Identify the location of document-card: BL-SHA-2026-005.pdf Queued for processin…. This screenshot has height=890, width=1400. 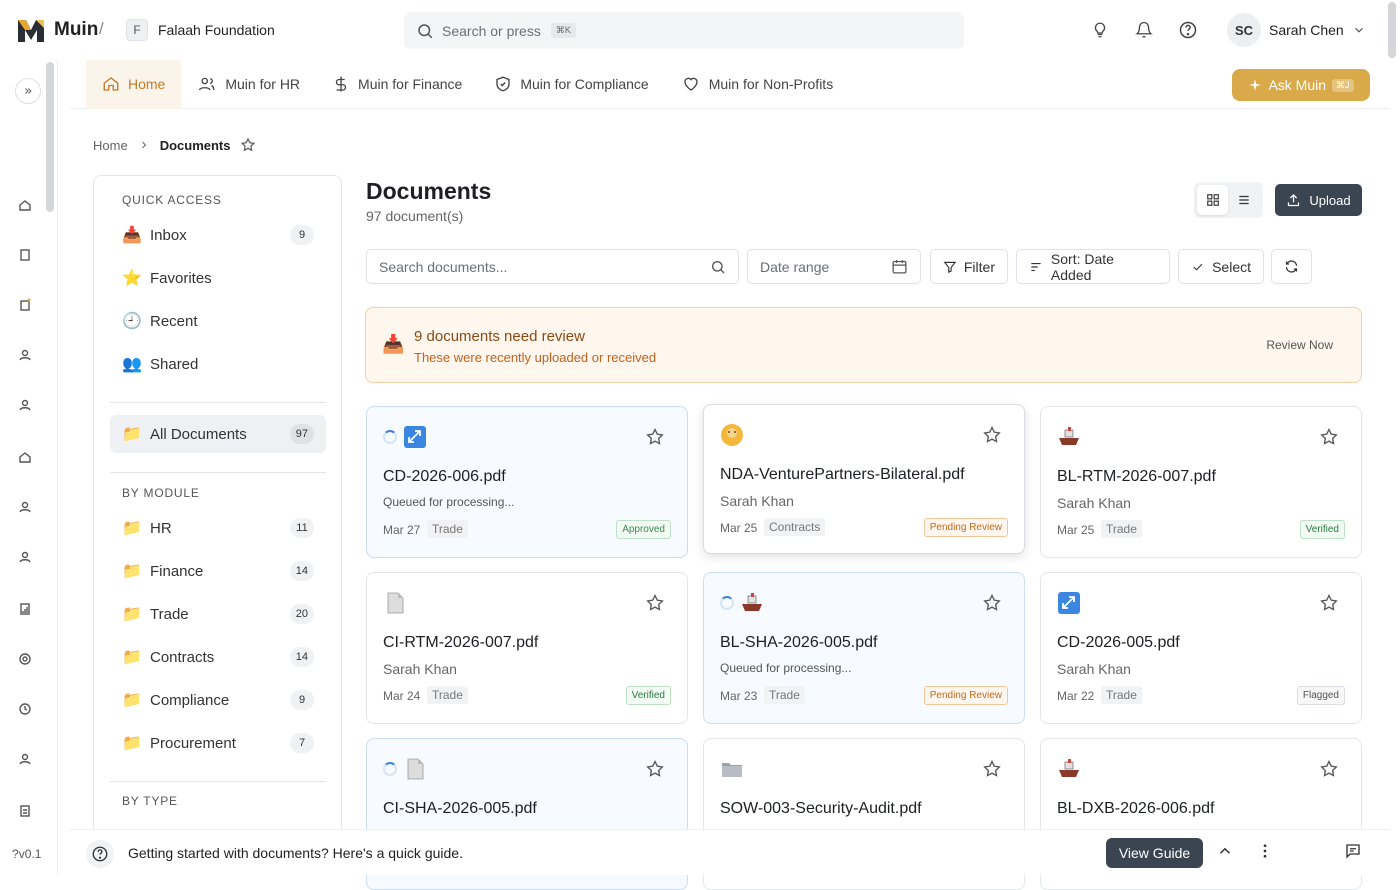
(864, 648).